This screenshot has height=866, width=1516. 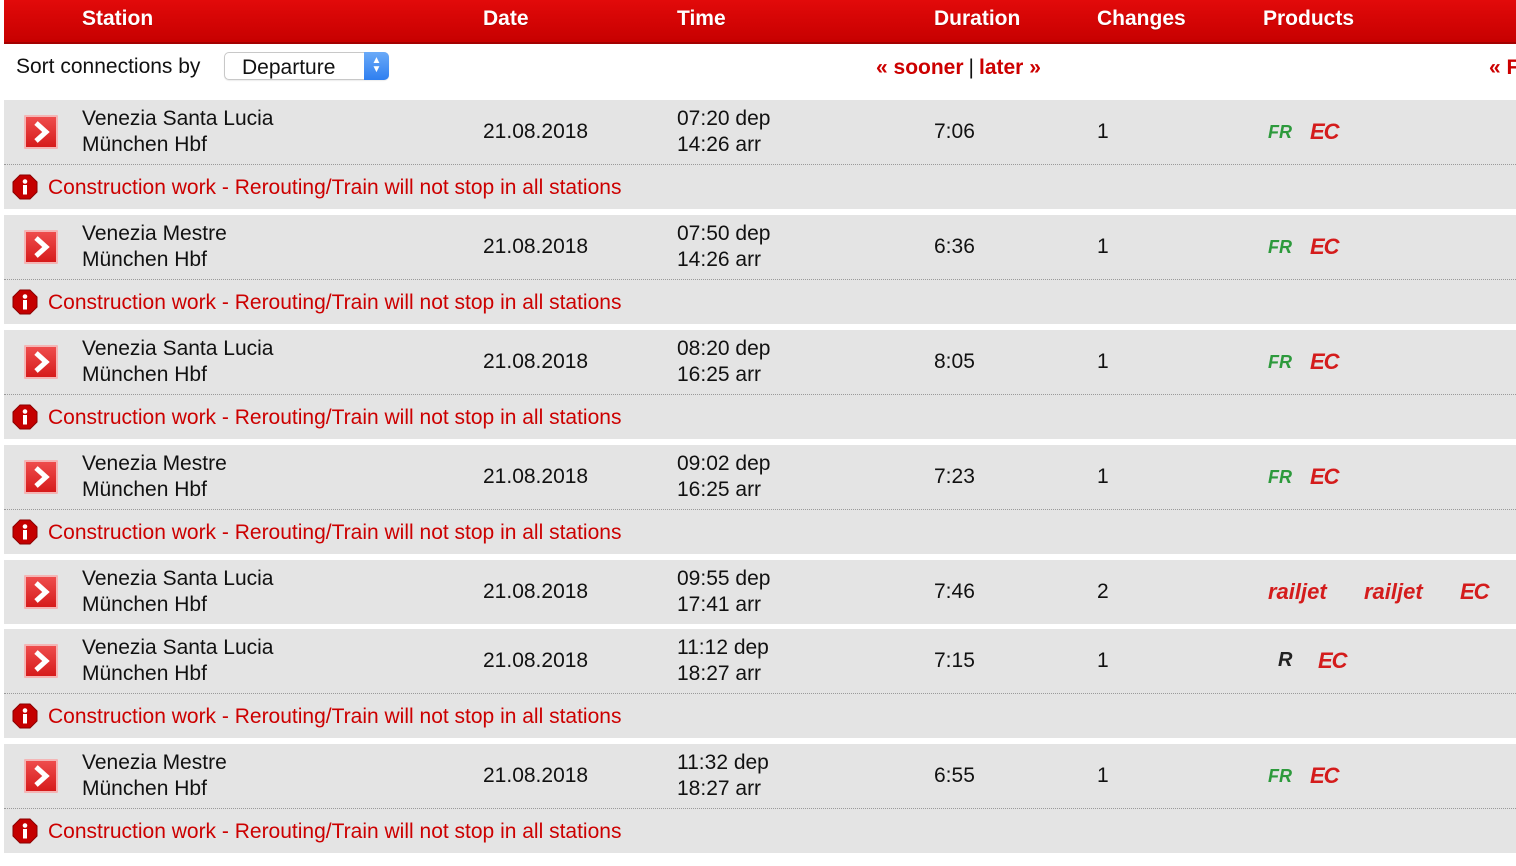 I want to click on product-r: R, so click(x=1285, y=660).